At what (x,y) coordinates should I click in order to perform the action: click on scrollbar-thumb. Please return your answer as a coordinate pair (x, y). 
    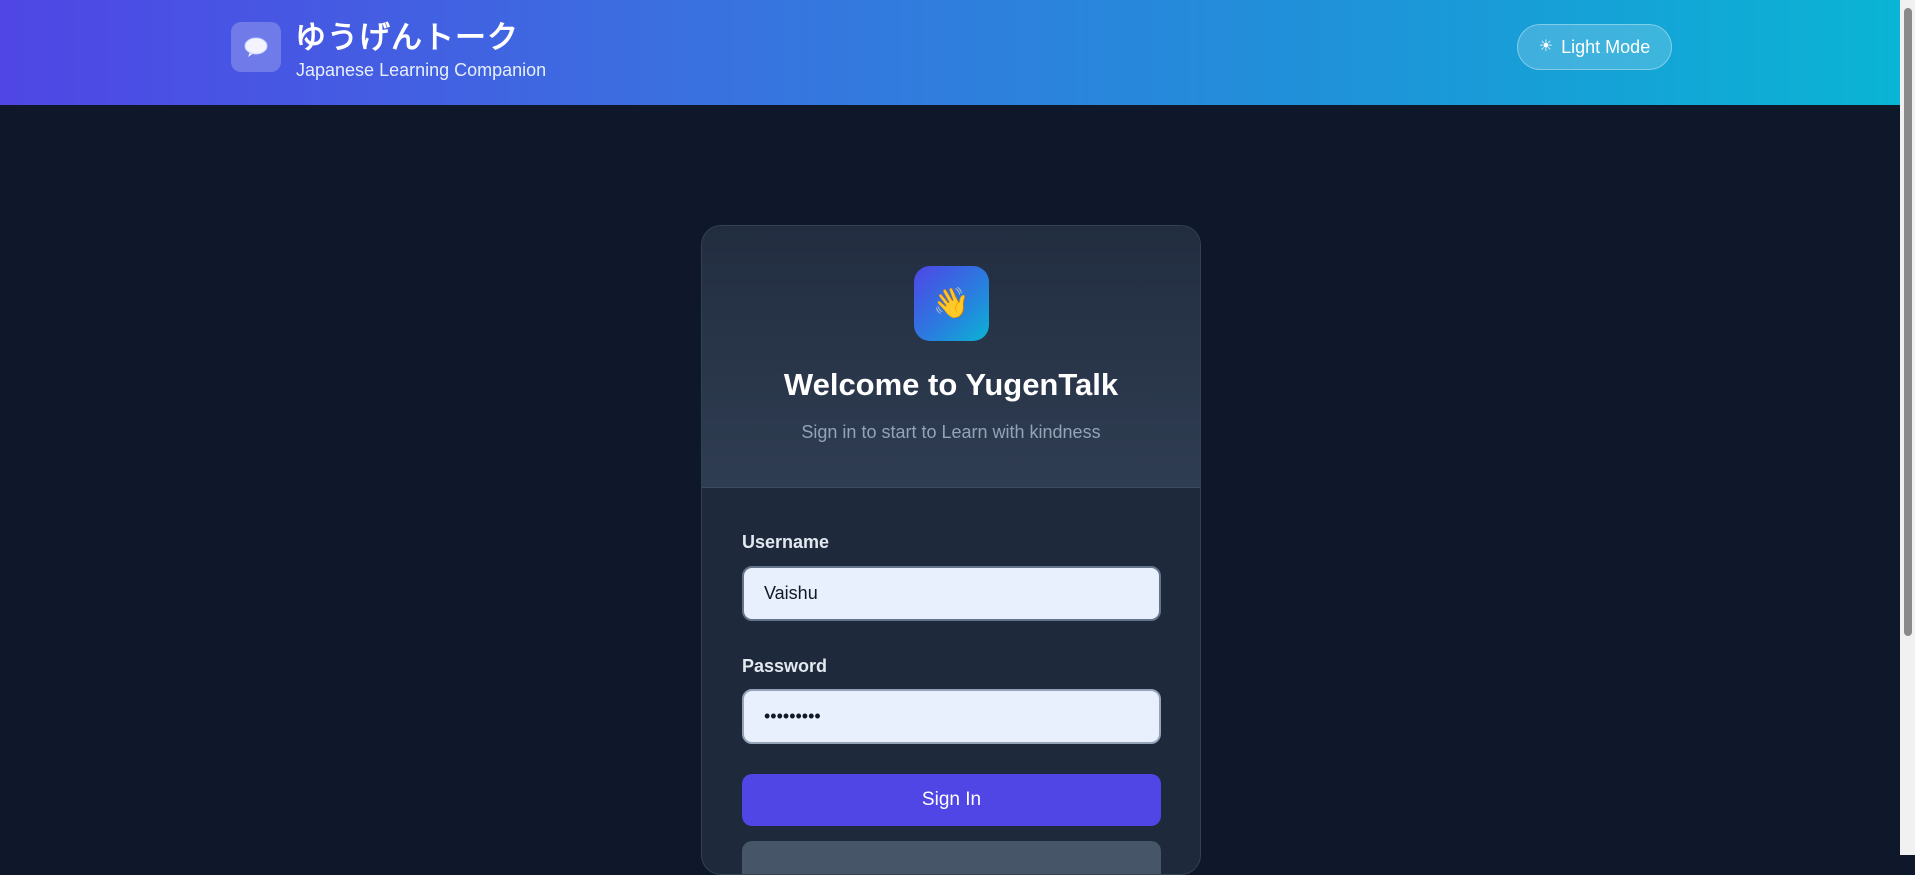
    Looking at the image, I should click on (1908, 322).